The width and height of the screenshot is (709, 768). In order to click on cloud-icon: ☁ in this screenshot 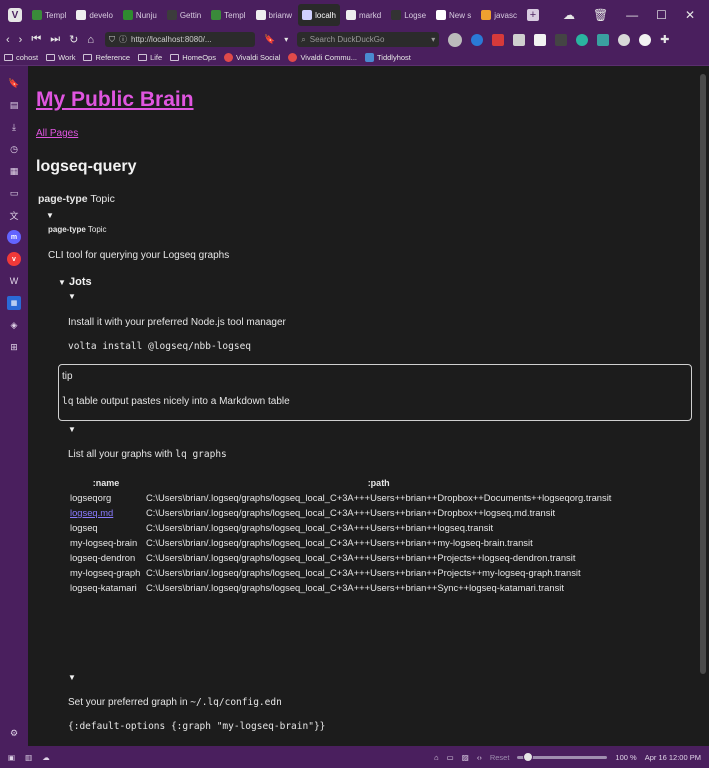, I will do `click(569, 15)`.